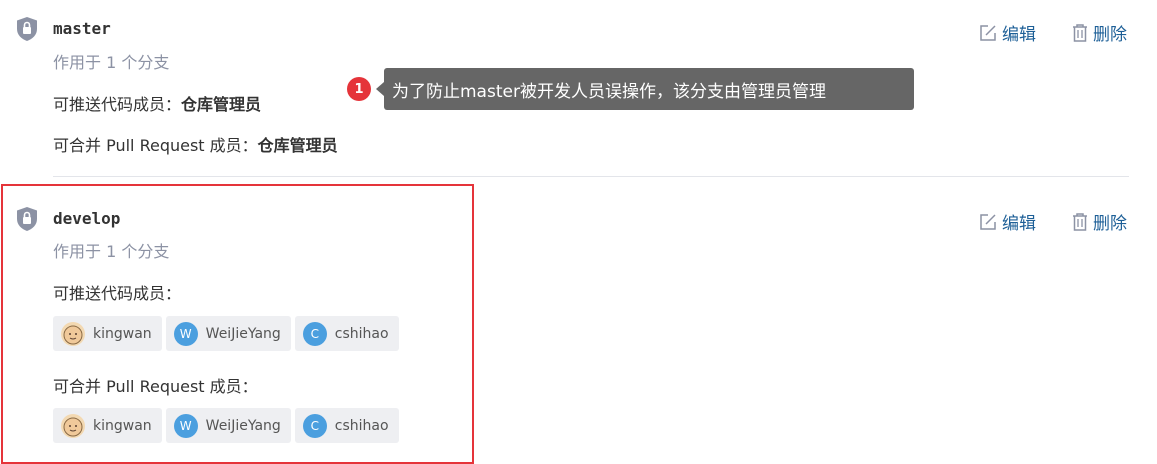  I want to click on merge-members: kingwan W WeiJieYang C cshihao, so click(226, 425).